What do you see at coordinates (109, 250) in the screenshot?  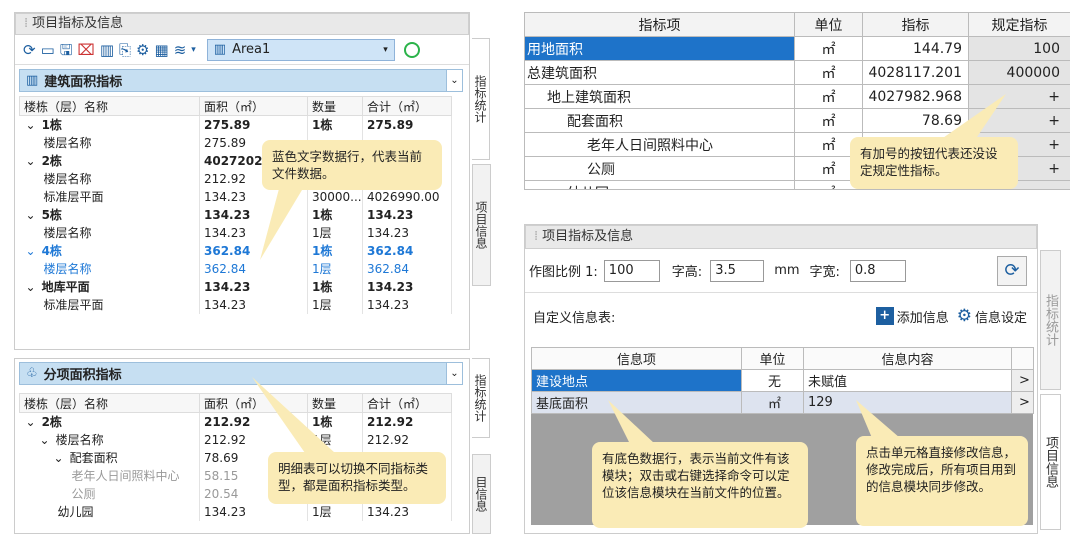 I see `cell-name: ⌄ 4栋` at bounding box center [109, 250].